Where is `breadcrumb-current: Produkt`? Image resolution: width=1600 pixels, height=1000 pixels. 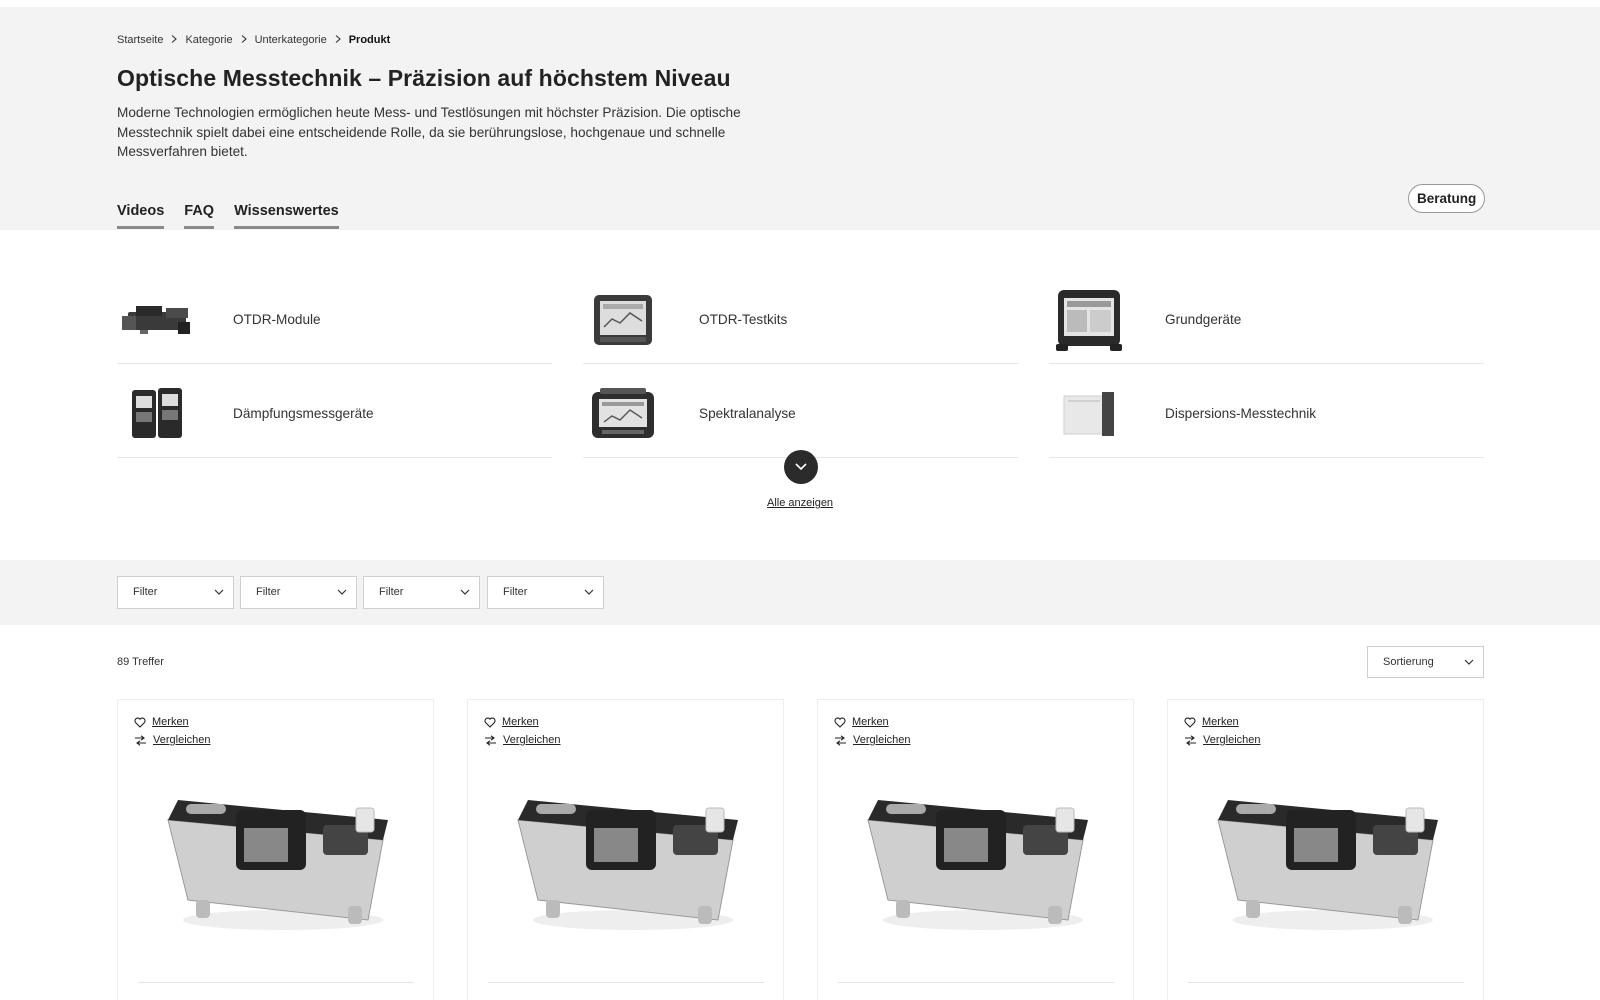
breadcrumb-current: Produkt is located at coordinates (369, 40).